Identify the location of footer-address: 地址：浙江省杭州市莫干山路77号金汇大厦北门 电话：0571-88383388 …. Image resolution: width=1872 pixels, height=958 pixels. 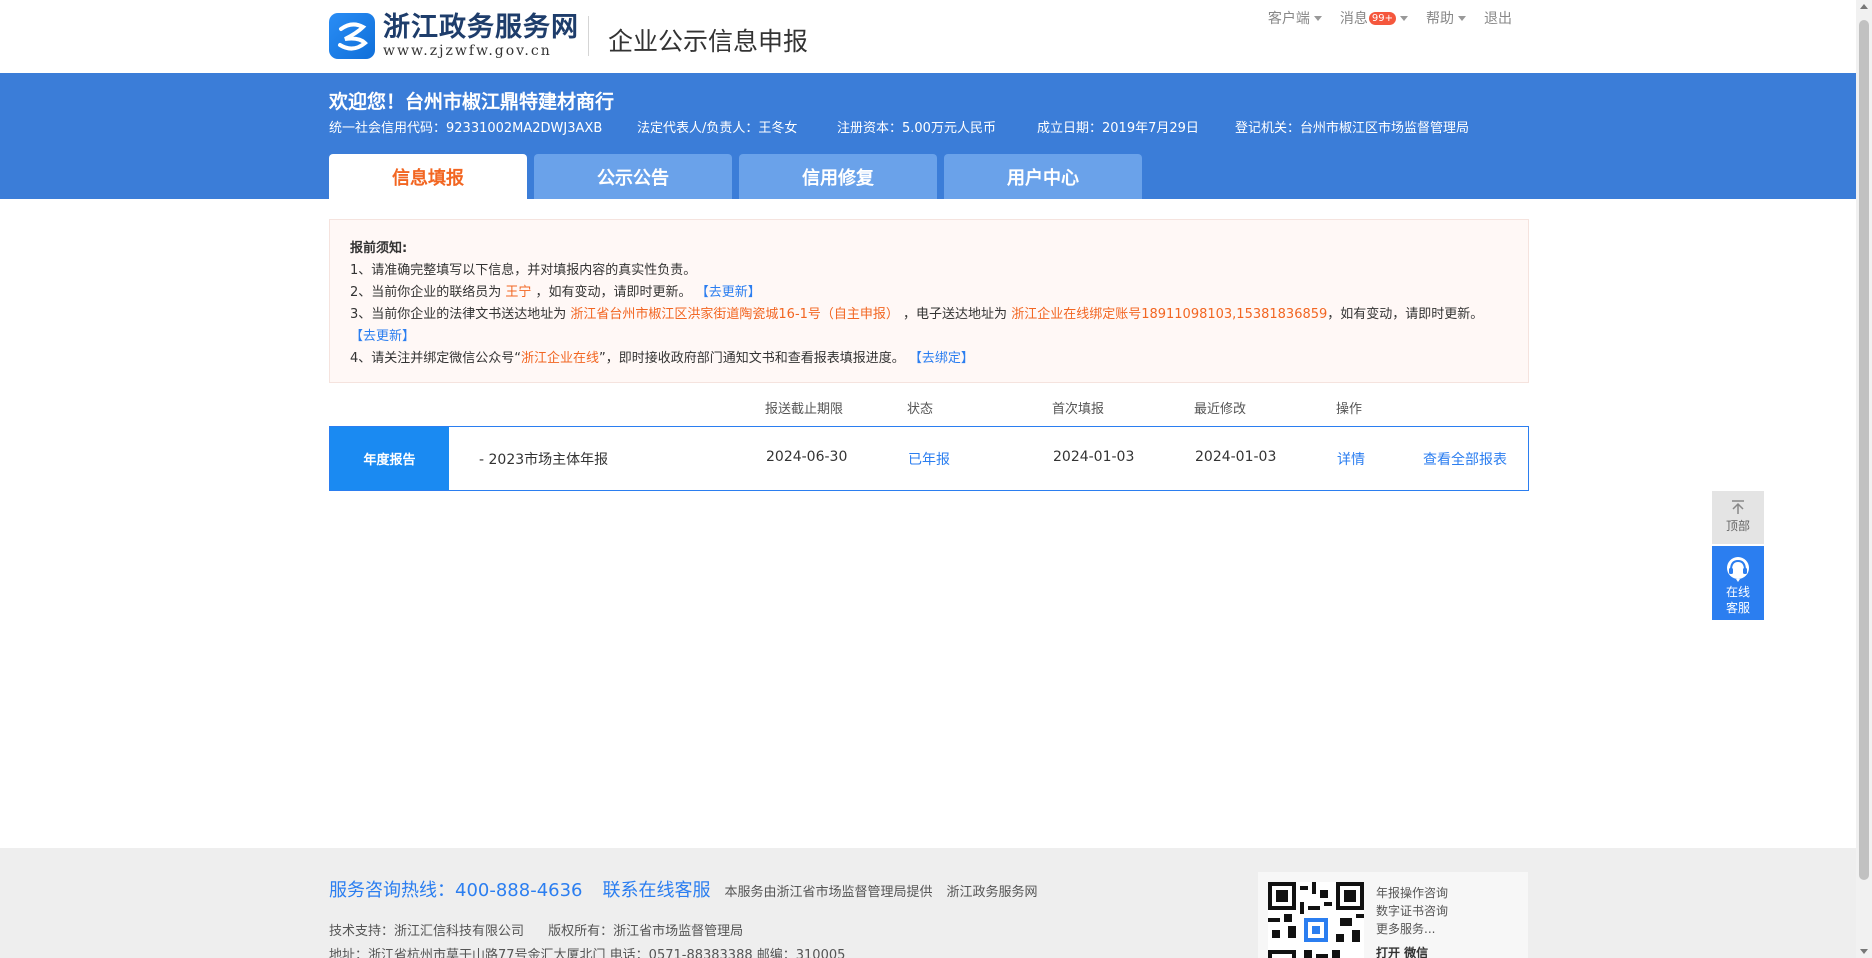
(587, 953).